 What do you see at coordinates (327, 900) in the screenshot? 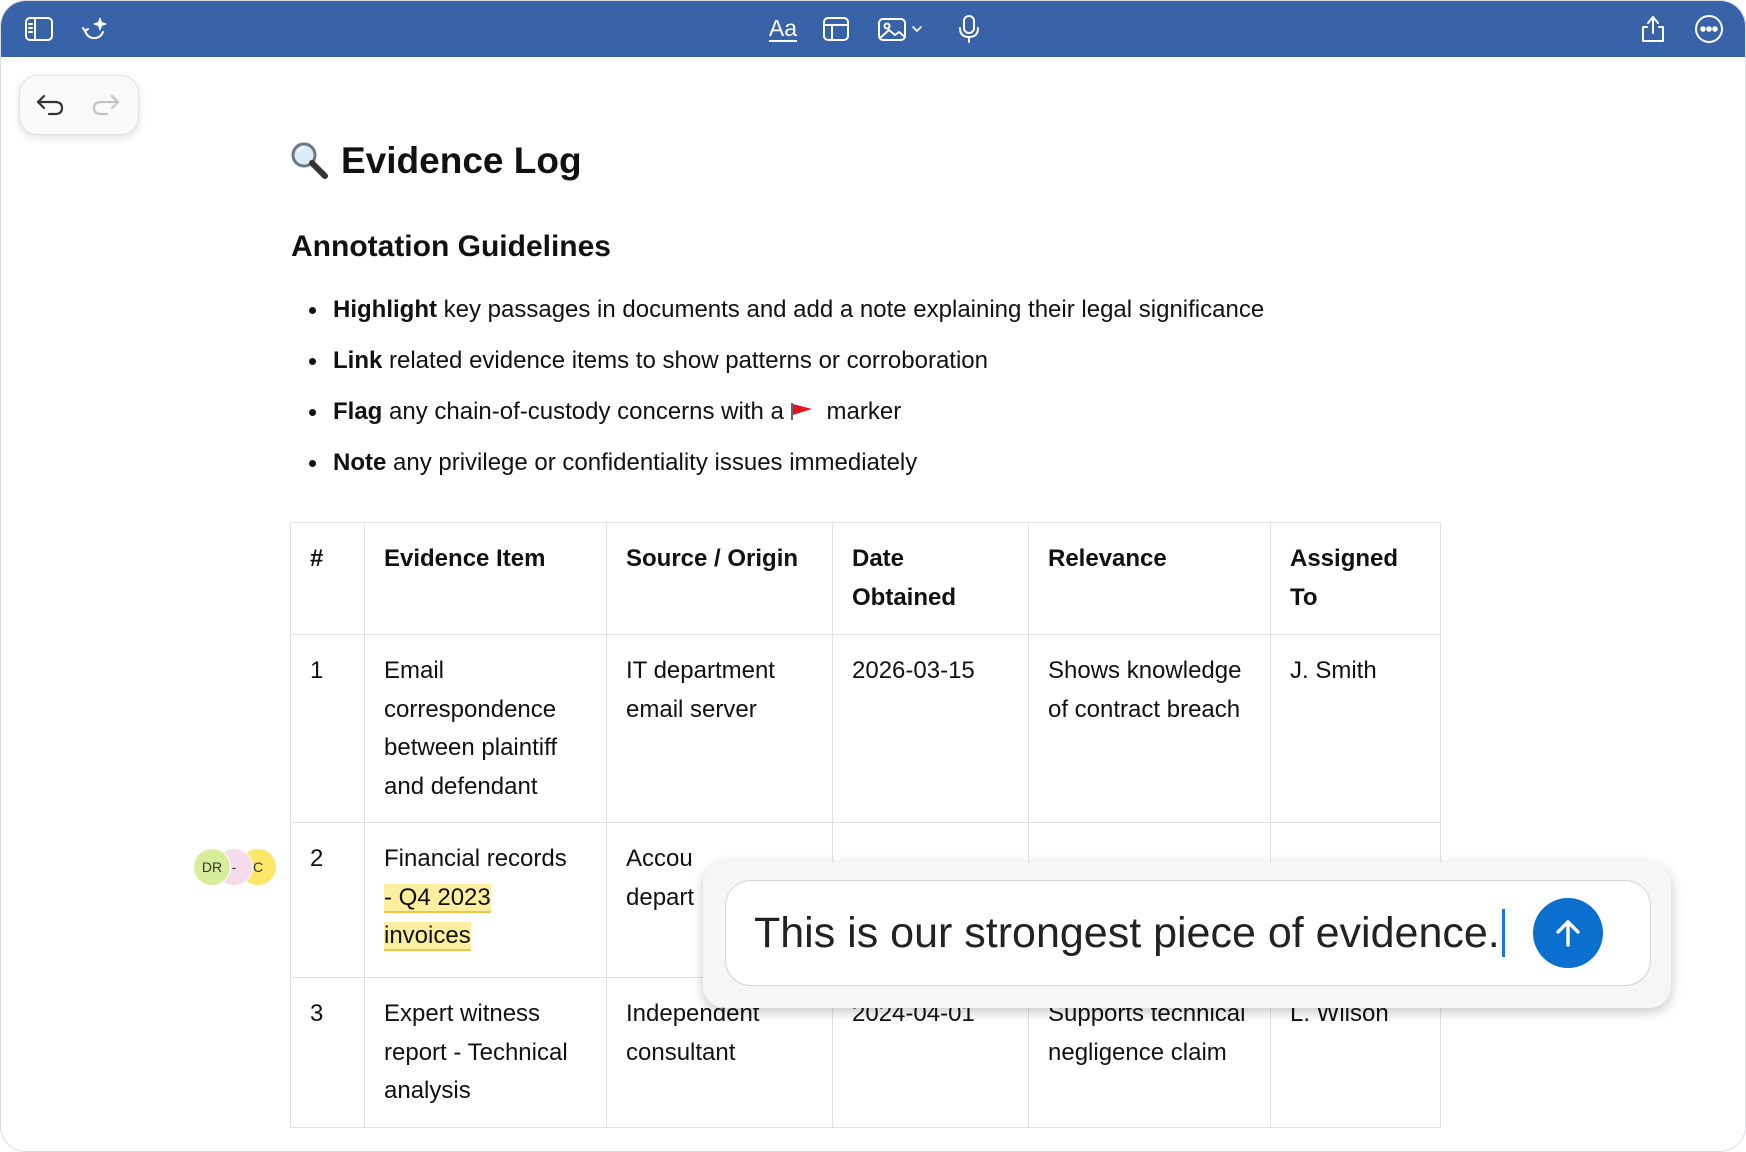
I see `cell-number: 2` at bounding box center [327, 900].